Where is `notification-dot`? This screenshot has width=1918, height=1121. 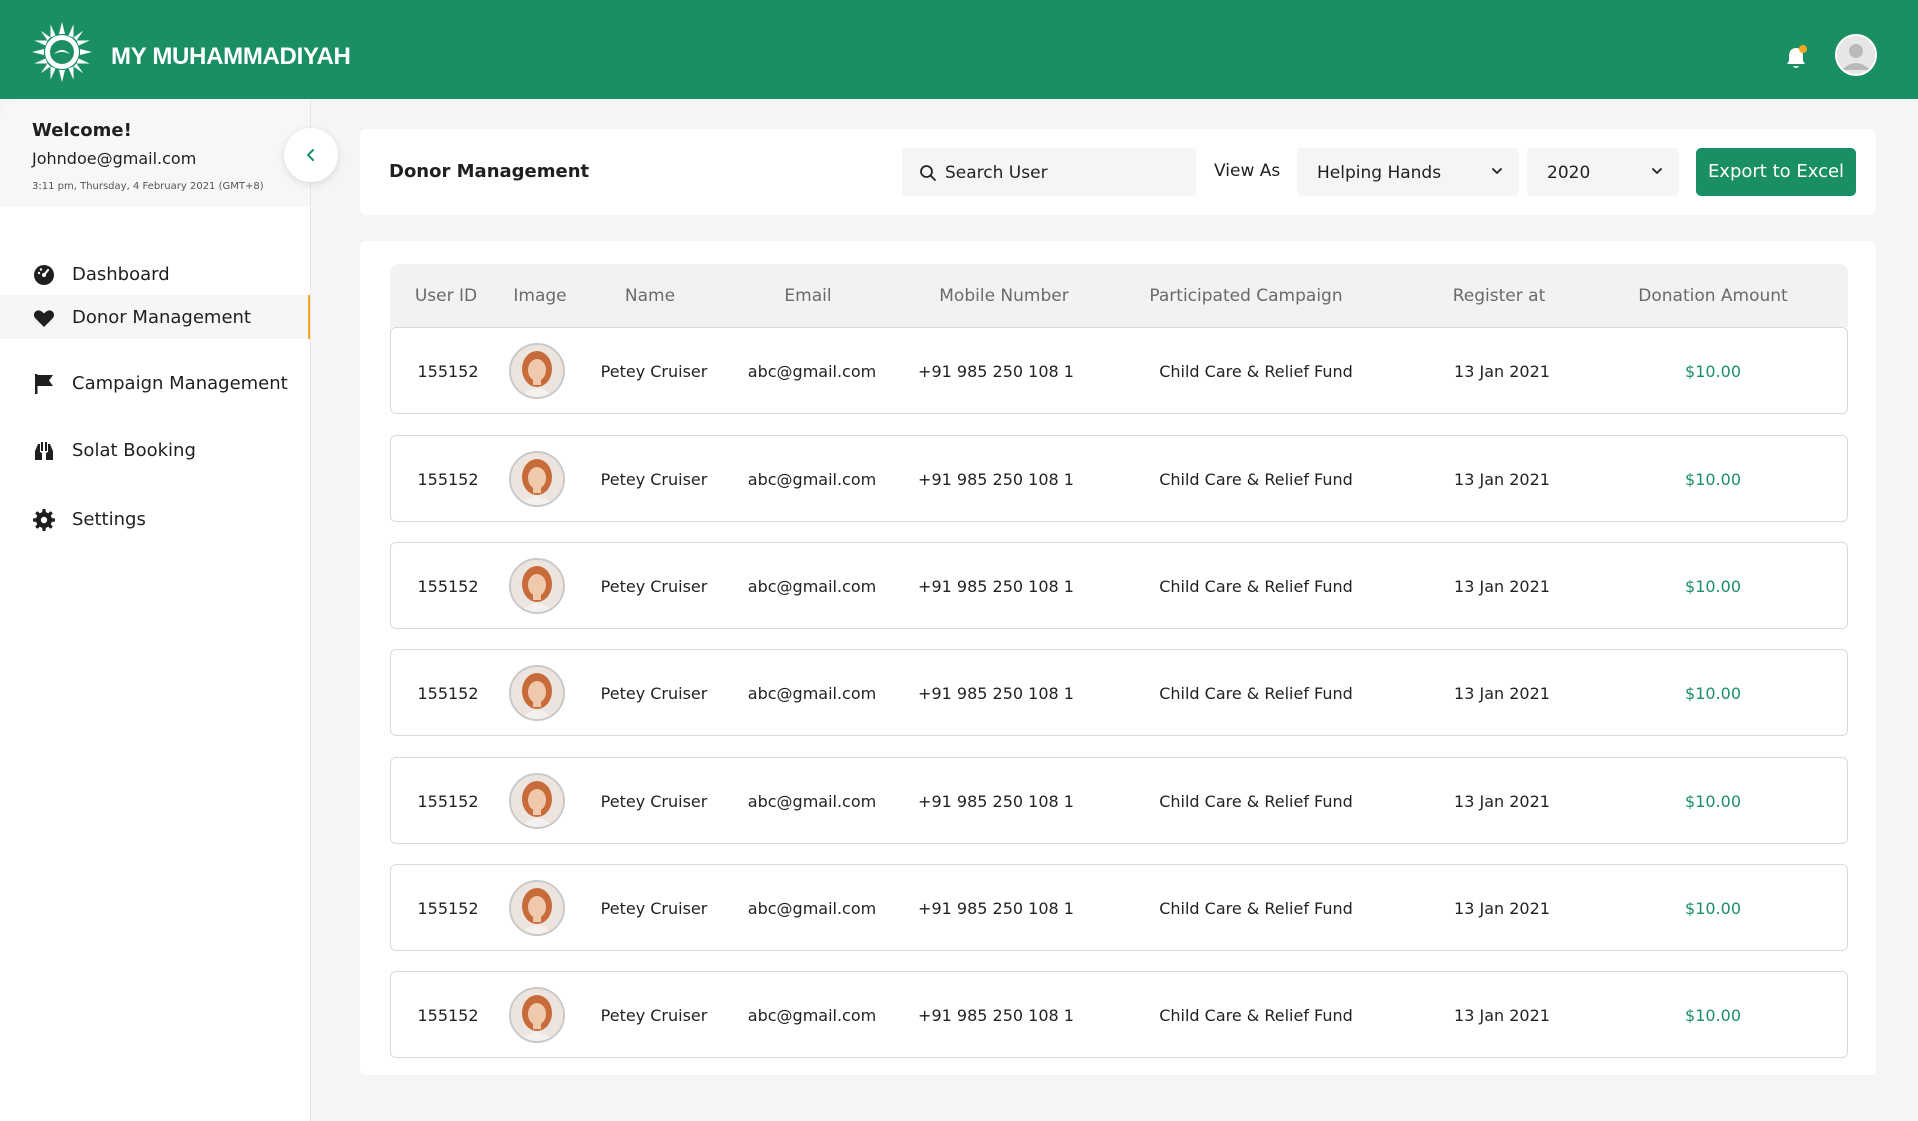
notification-dot is located at coordinates (1803, 49).